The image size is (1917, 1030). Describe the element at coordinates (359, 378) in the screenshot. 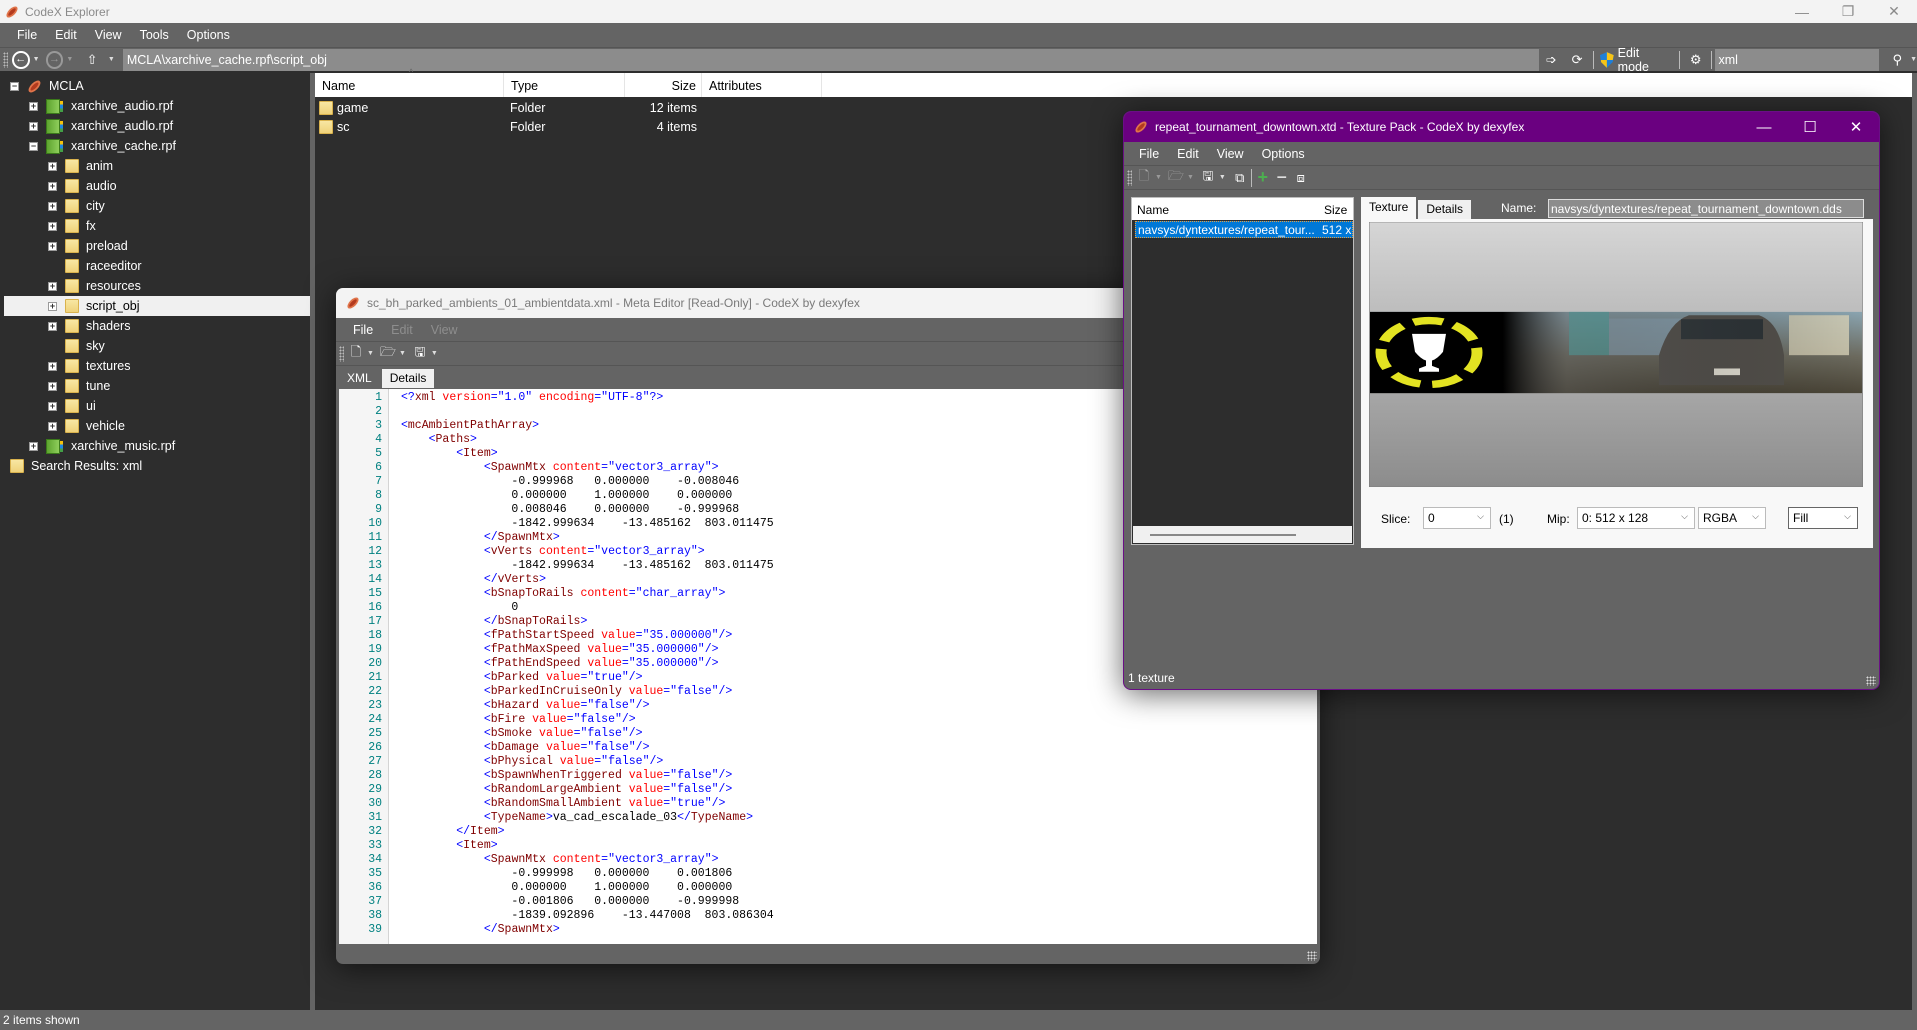

I see `tab-xml: XML` at that location.